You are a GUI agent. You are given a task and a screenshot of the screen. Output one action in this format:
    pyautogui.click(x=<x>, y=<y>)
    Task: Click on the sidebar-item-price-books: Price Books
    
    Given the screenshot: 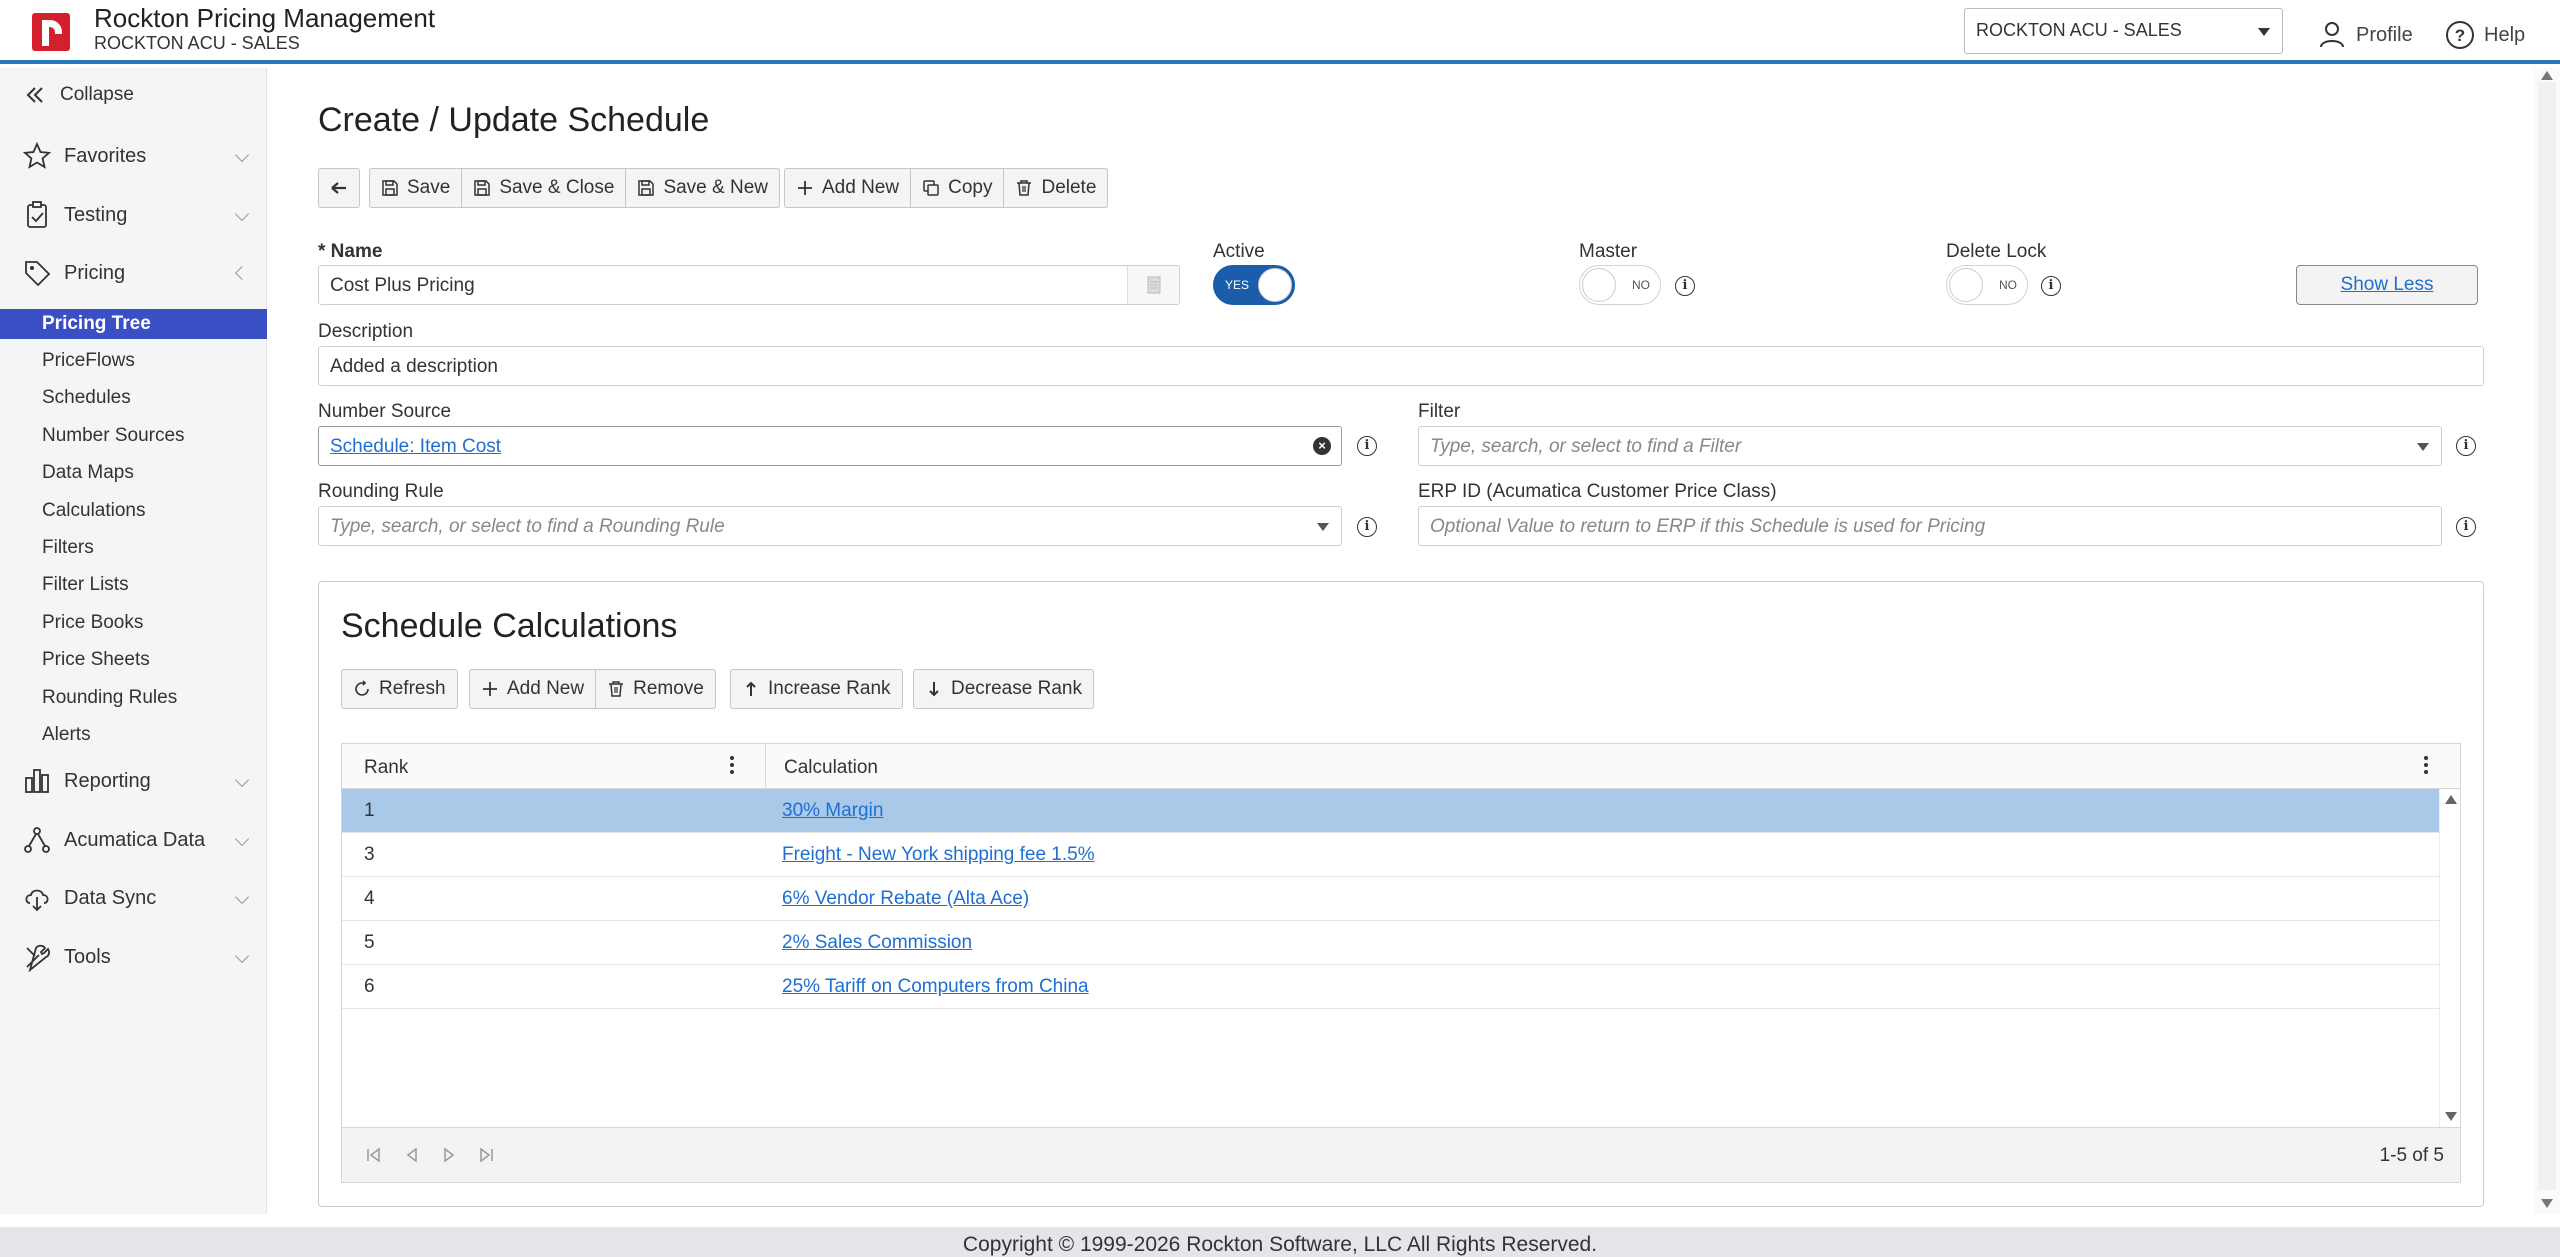 What is the action you would take?
    pyautogui.click(x=133, y=623)
    